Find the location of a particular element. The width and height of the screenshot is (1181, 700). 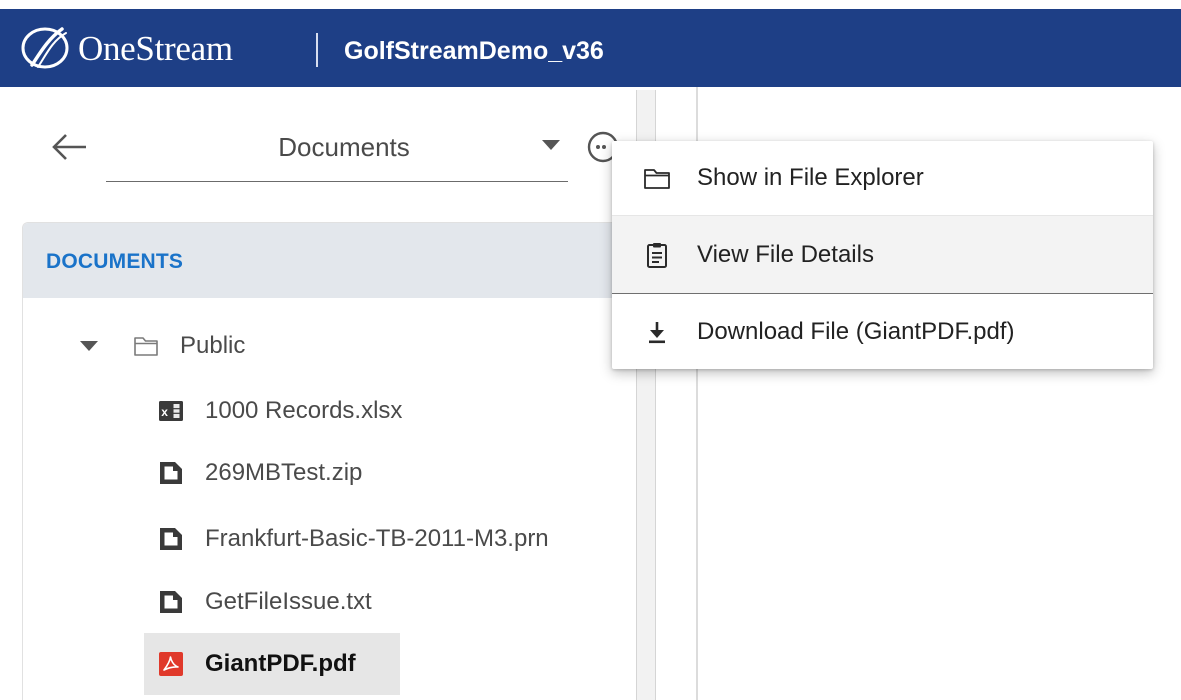

documents-panel-header: DOCUMENTS is located at coordinates (346, 260).